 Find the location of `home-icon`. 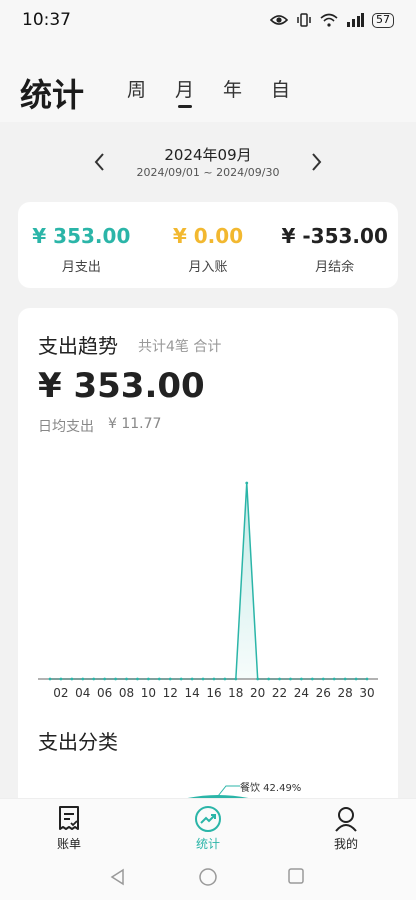

home-icon is located at coordinates (208, 877).